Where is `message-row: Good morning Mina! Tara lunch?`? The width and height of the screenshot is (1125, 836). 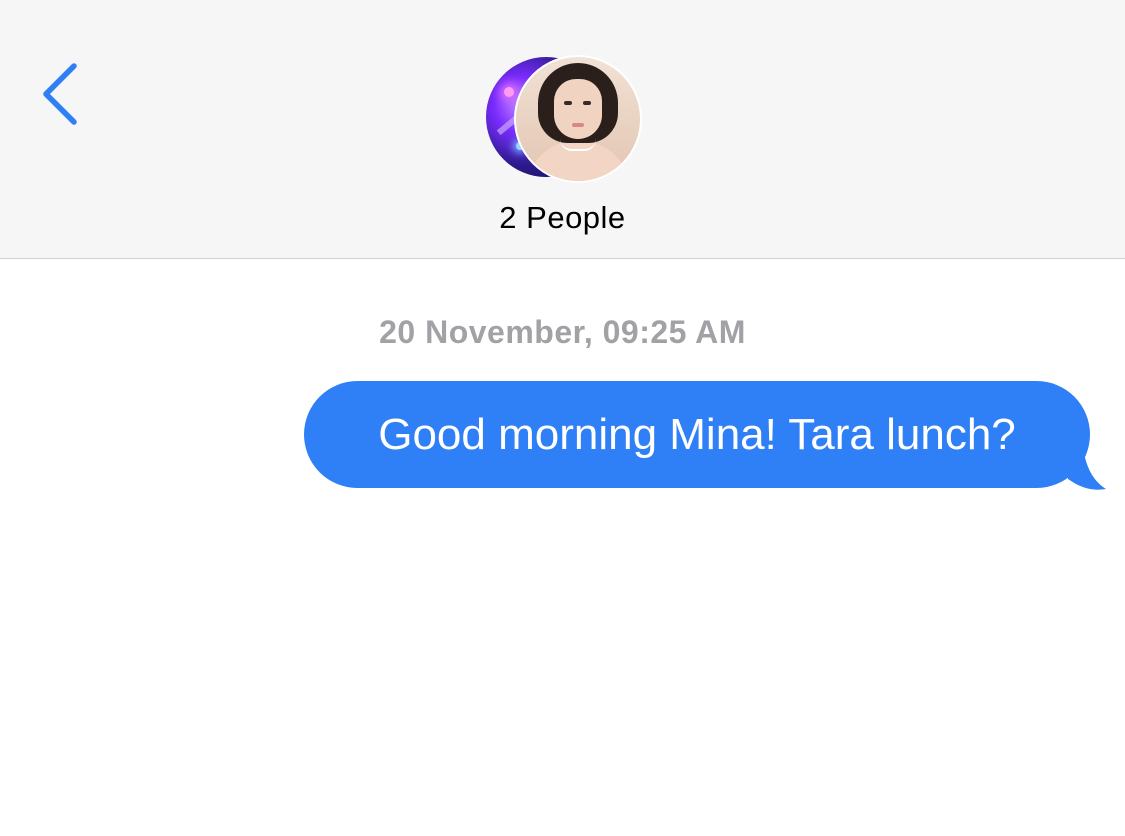 message-row: Good morning Mina! Tara lunch? is located at coordinates (705, 436).